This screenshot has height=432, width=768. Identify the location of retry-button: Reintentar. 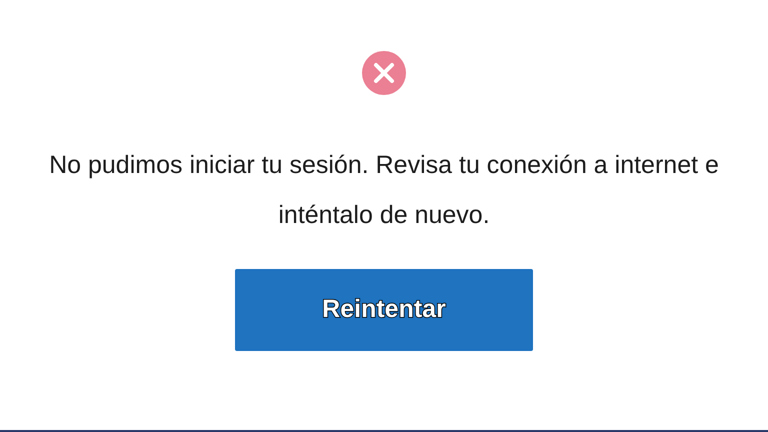
(384, 310).